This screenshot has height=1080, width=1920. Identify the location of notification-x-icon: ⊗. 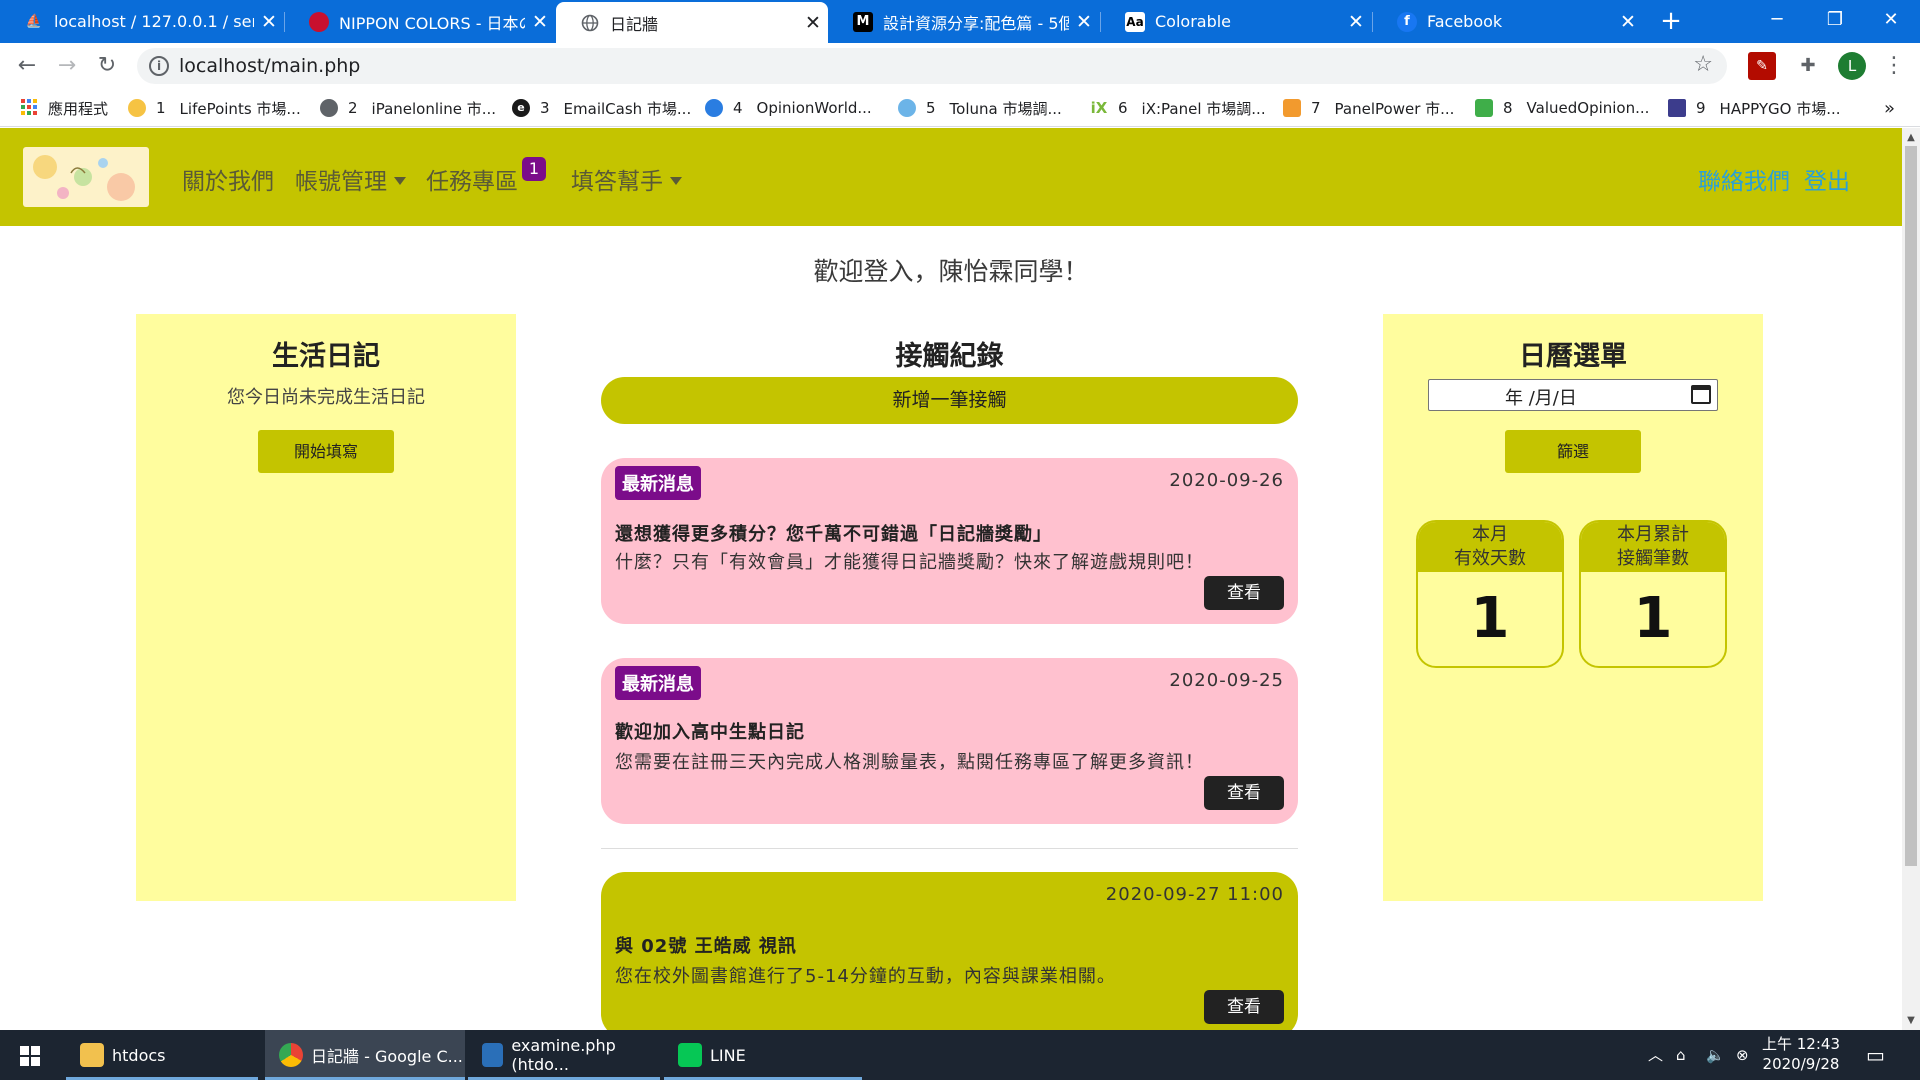
(1742, 1055).